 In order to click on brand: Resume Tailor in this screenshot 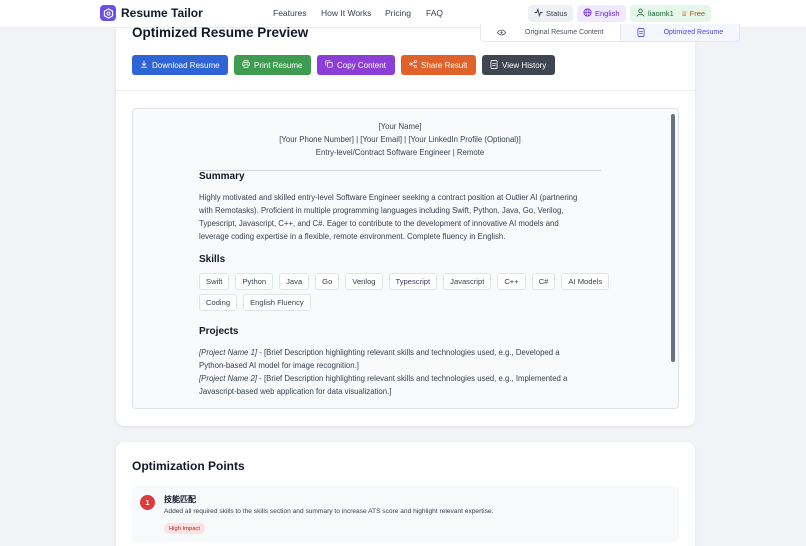, I will do `click(151, 13)`.